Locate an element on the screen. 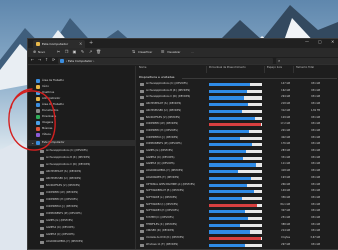 Image resolution: width=338 pixels, height=250 pixels. drive-name: SOFTWARE3 (P:) (DEVICES) is located at coordinates (162, 211).